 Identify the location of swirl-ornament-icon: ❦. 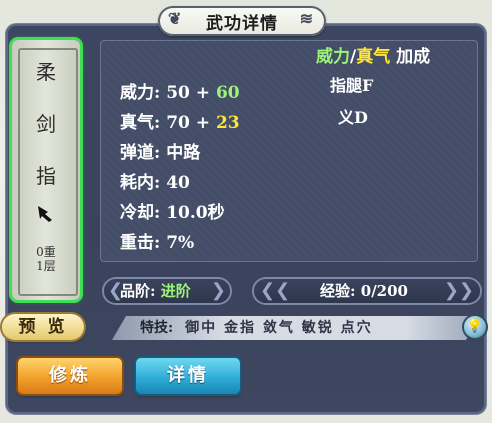
(175, 18).